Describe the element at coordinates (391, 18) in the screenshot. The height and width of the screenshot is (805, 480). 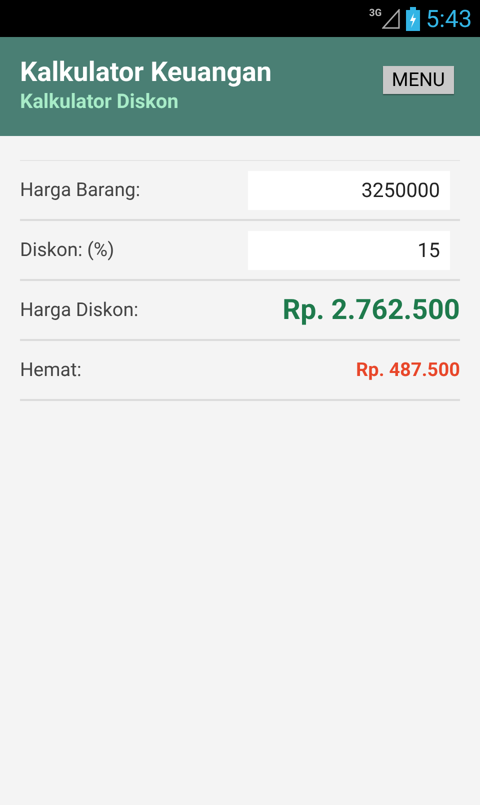
I see `signal-icon` at that location.